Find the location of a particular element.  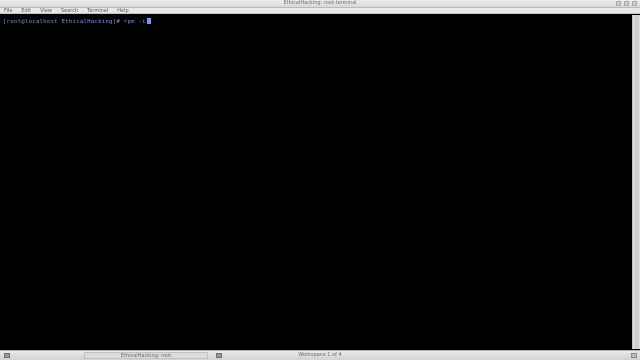

minimize-button is located at coordinates (618, 3).